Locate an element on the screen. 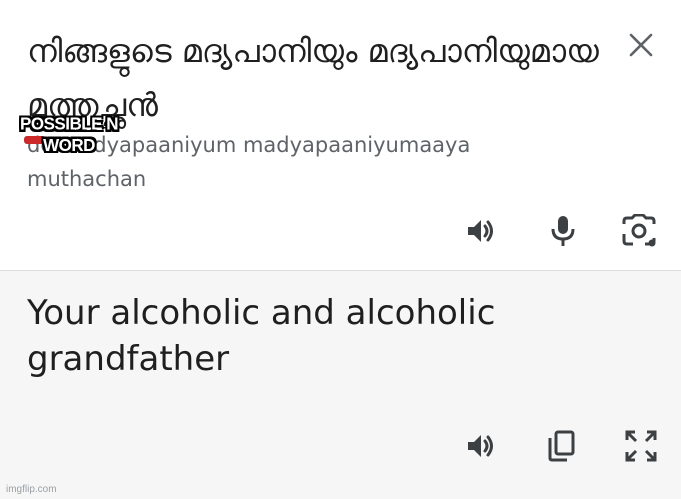 The image size is (681, 499). listen-translation-button is located at coordinates (481, 446).